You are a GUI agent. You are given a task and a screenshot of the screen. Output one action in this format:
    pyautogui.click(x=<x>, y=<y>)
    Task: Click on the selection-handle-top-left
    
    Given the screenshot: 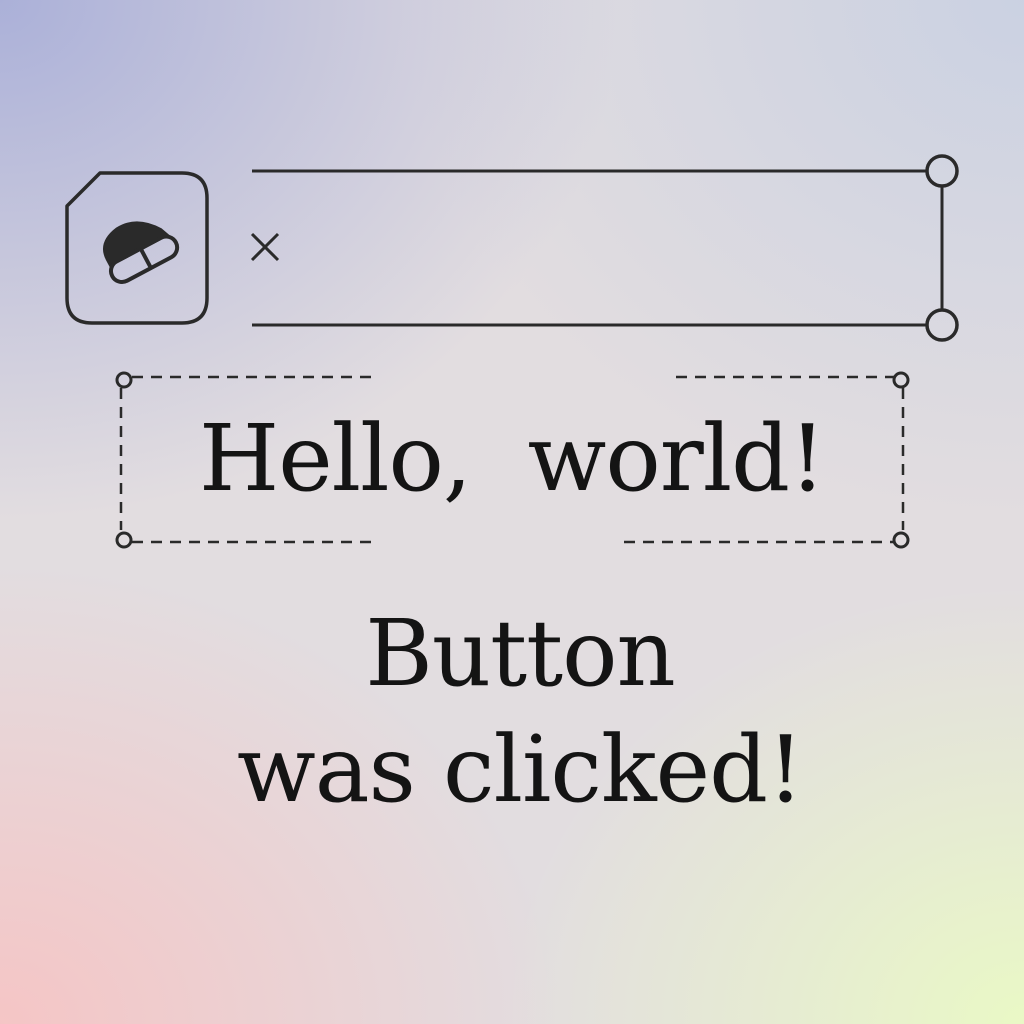 What is the action you would take?
    pyautogui.click(x=124, y=380)
    